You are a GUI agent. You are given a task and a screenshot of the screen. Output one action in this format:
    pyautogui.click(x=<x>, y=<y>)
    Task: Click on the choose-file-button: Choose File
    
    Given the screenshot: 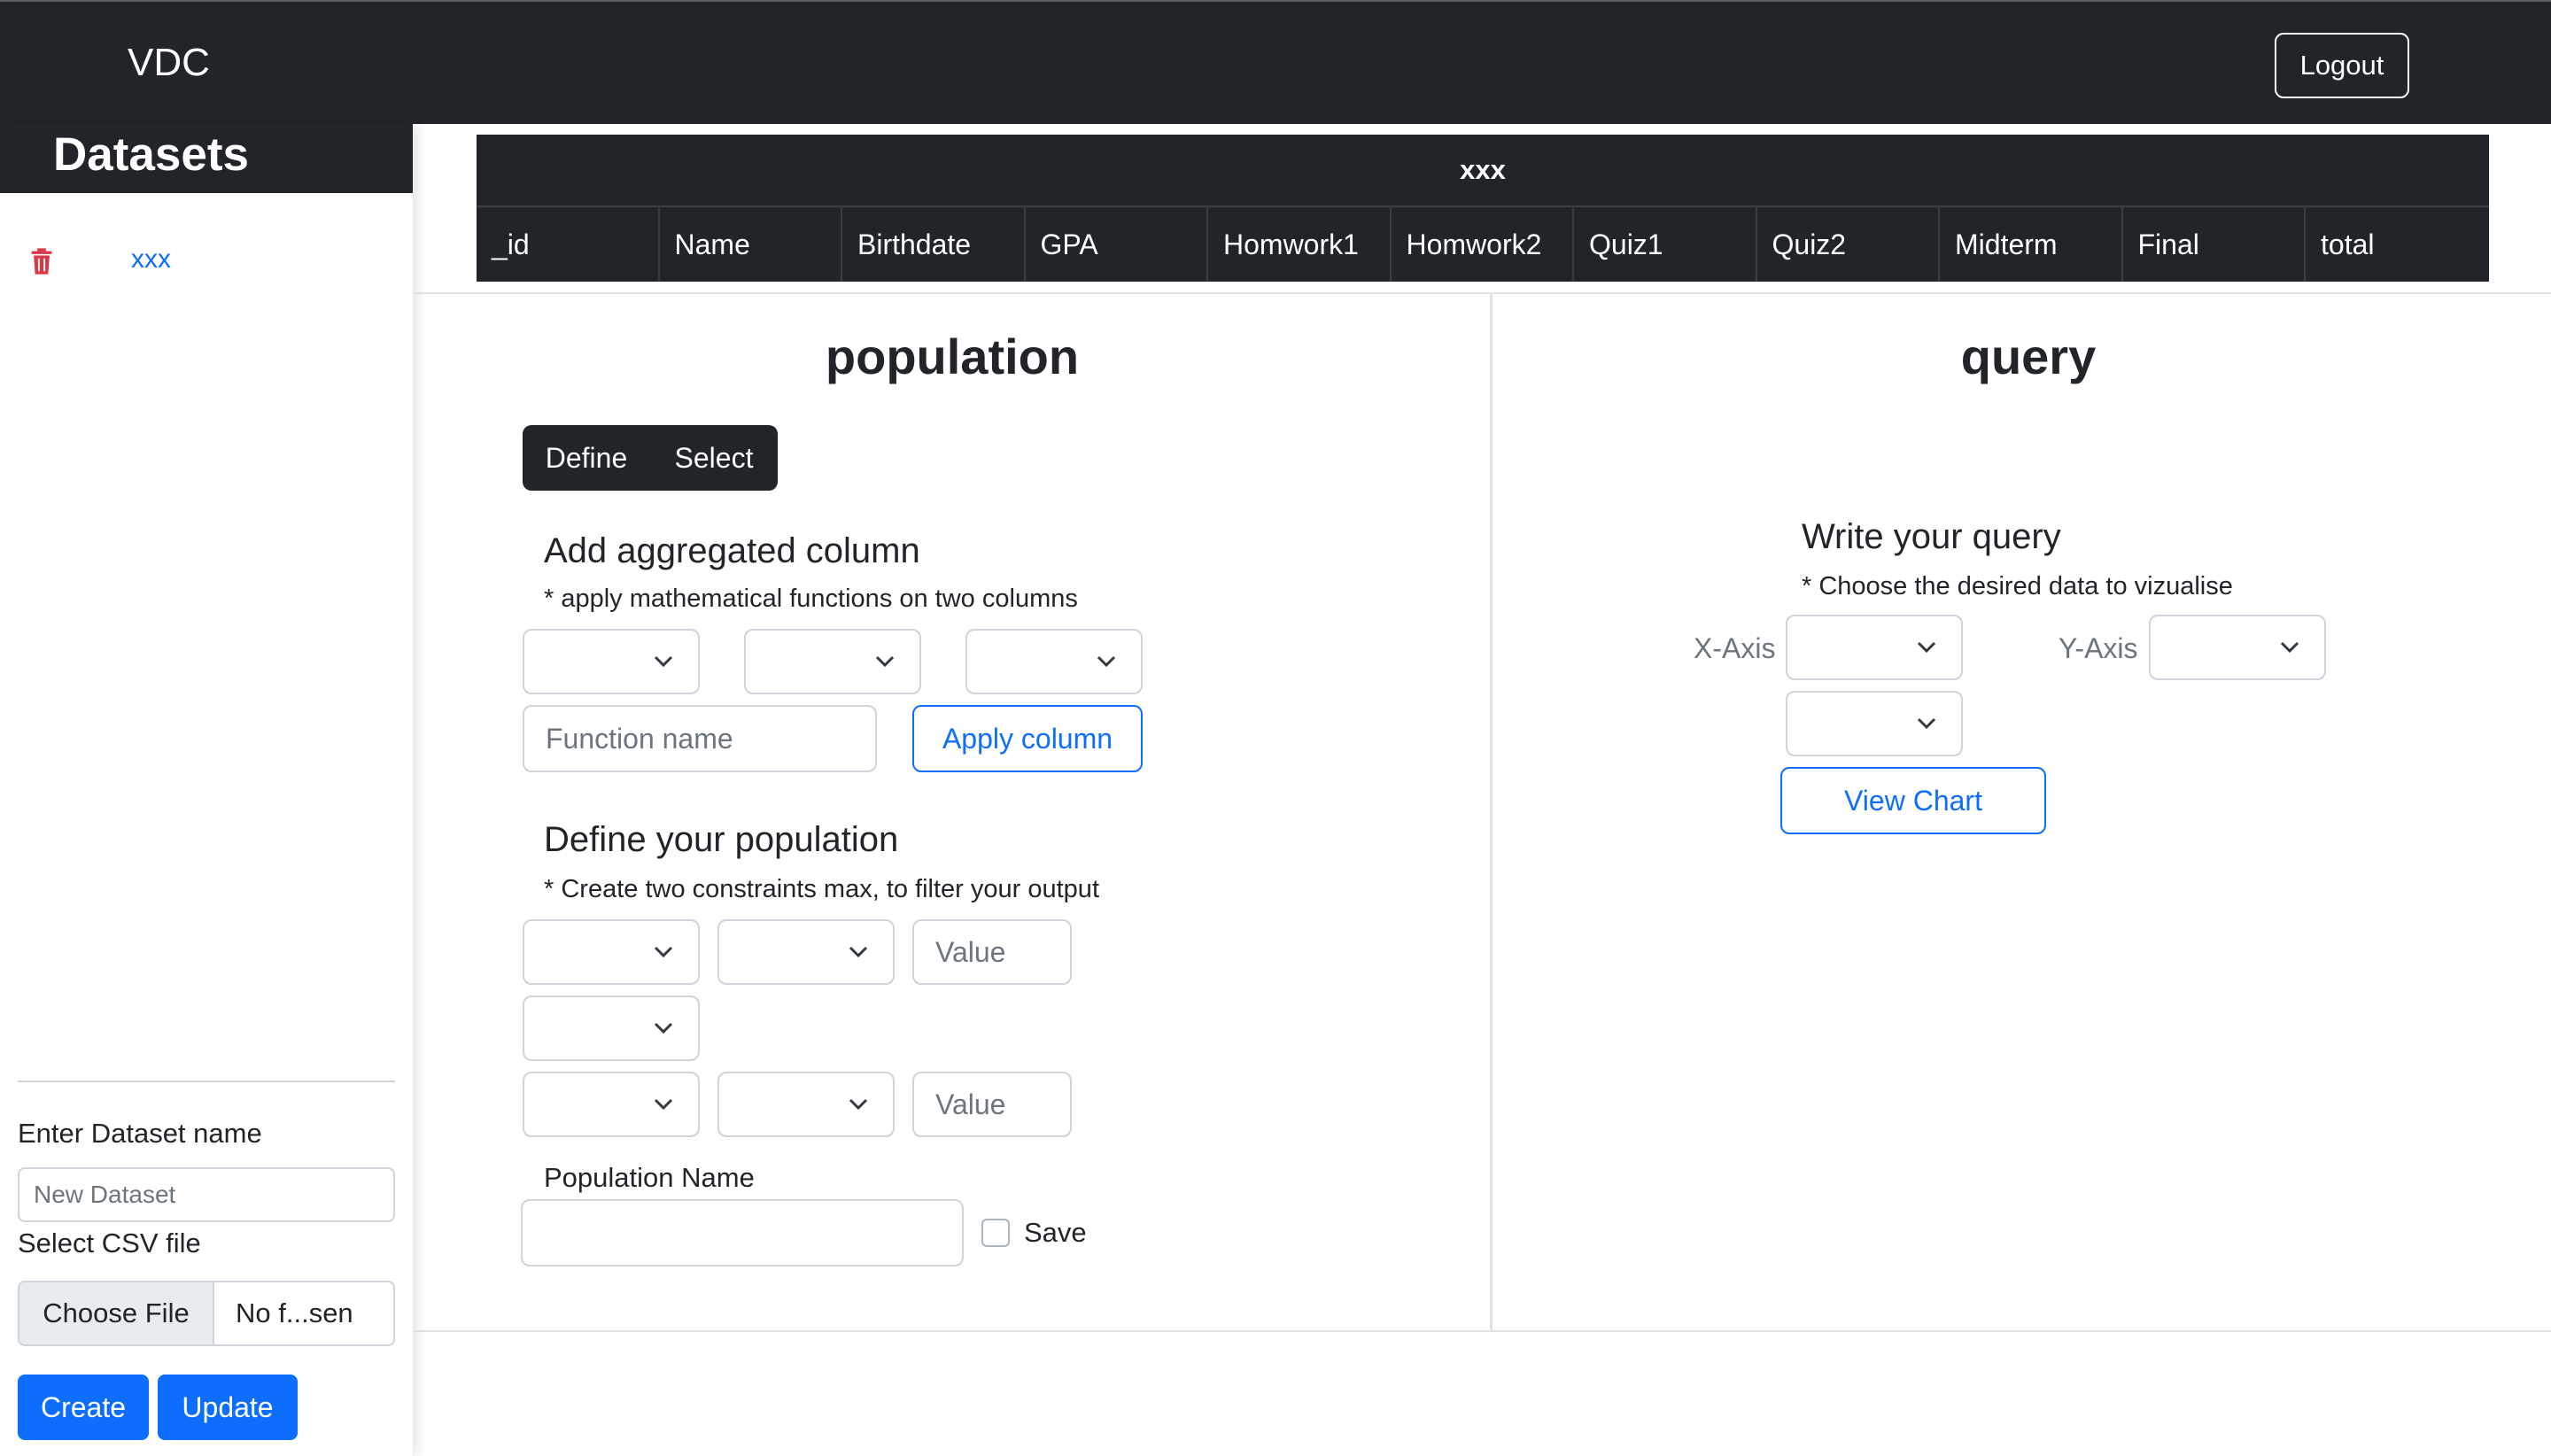 What is the action you would take?
    pyautogui.click(x=117, y=1313)
    